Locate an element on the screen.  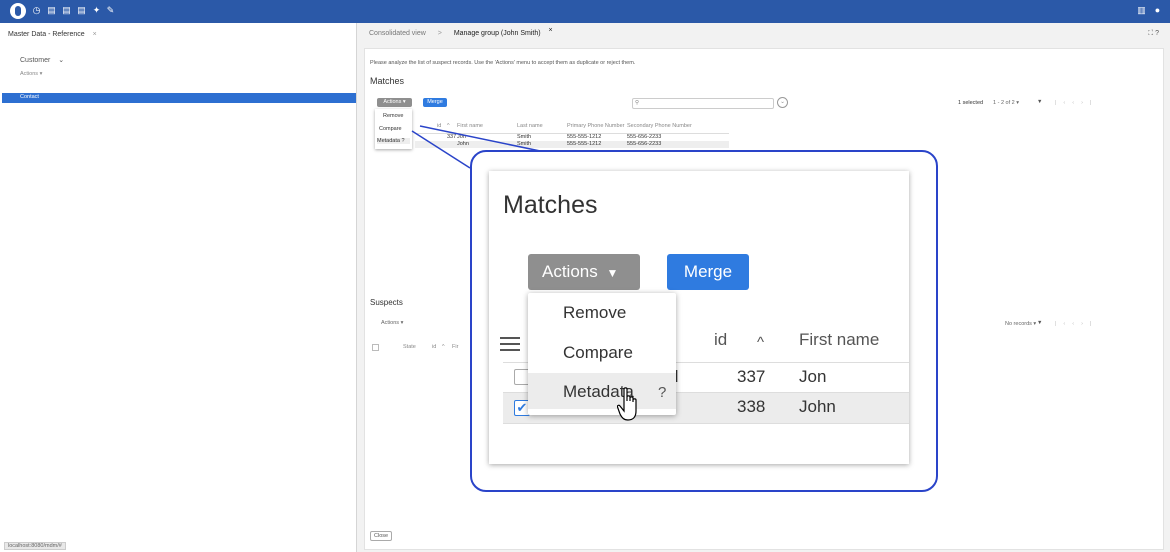
zoom-merge-button: Merge is located at coordinates (708, 272).